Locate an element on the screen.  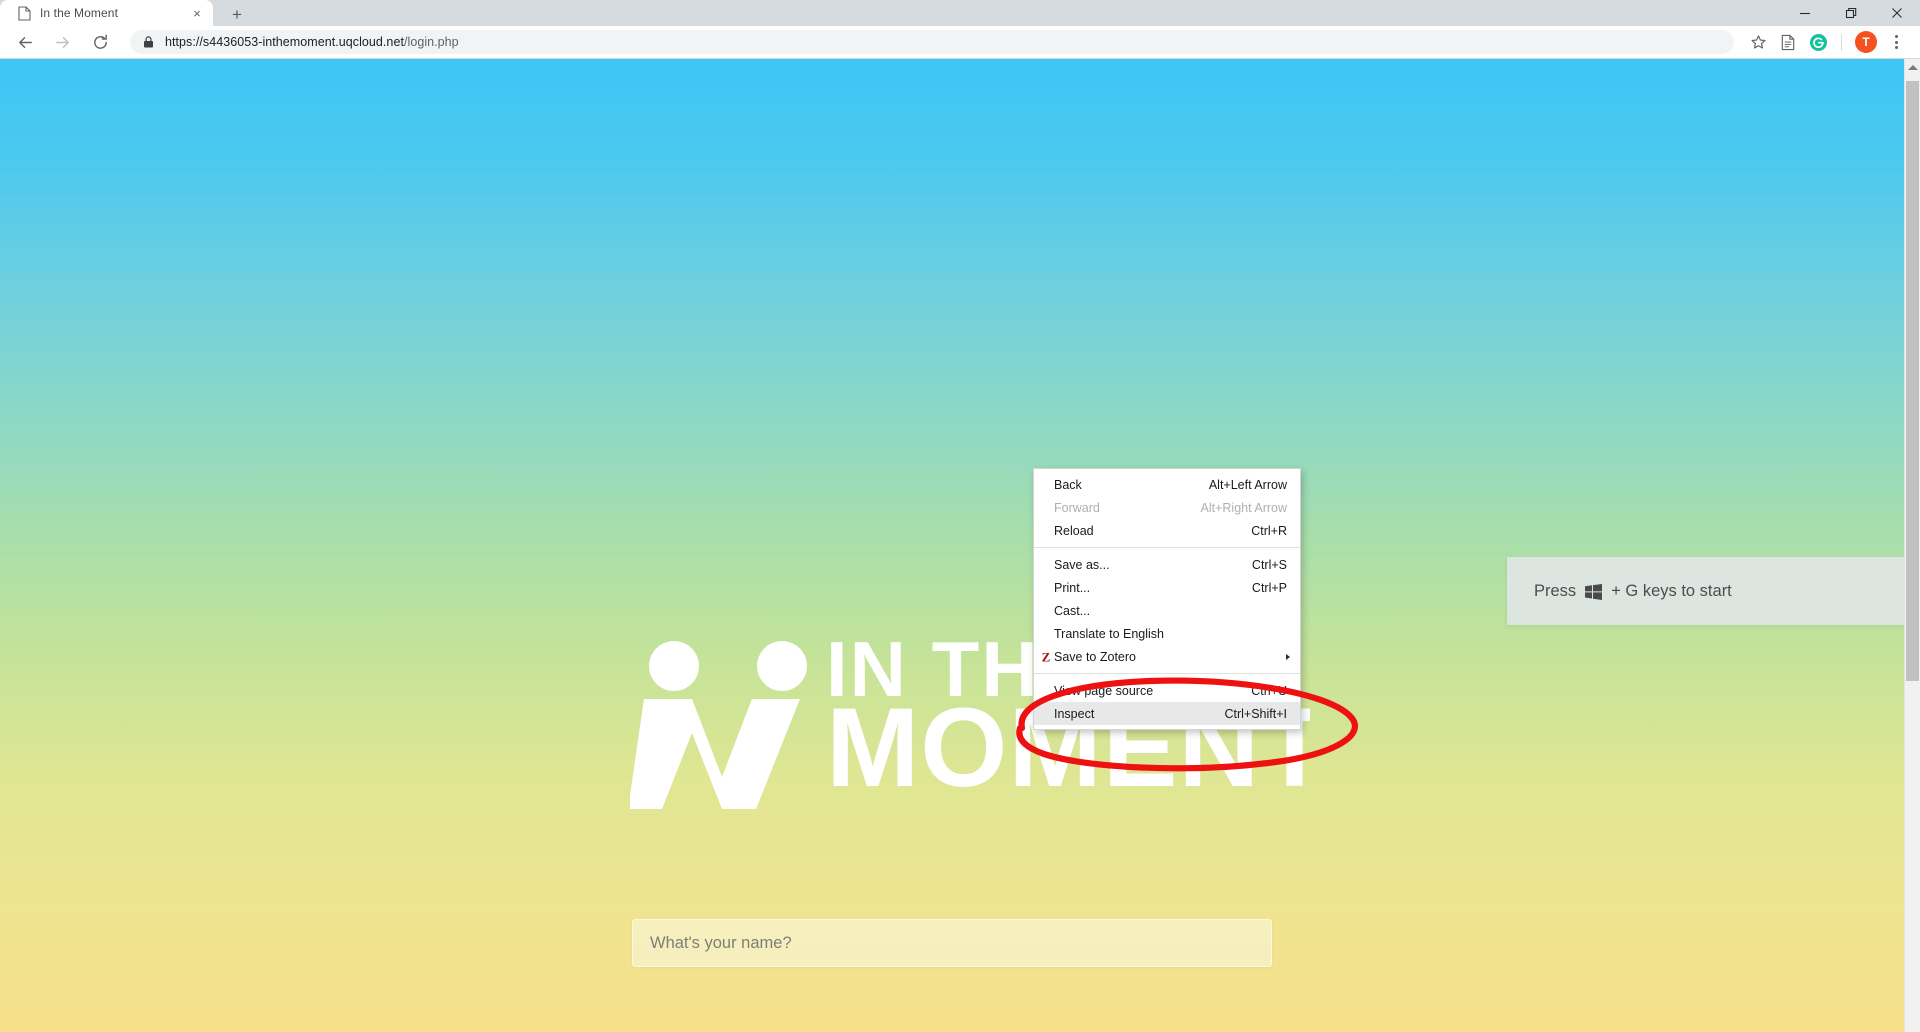
context-menu-item-label: Back is located at coordinates (1068, 484).